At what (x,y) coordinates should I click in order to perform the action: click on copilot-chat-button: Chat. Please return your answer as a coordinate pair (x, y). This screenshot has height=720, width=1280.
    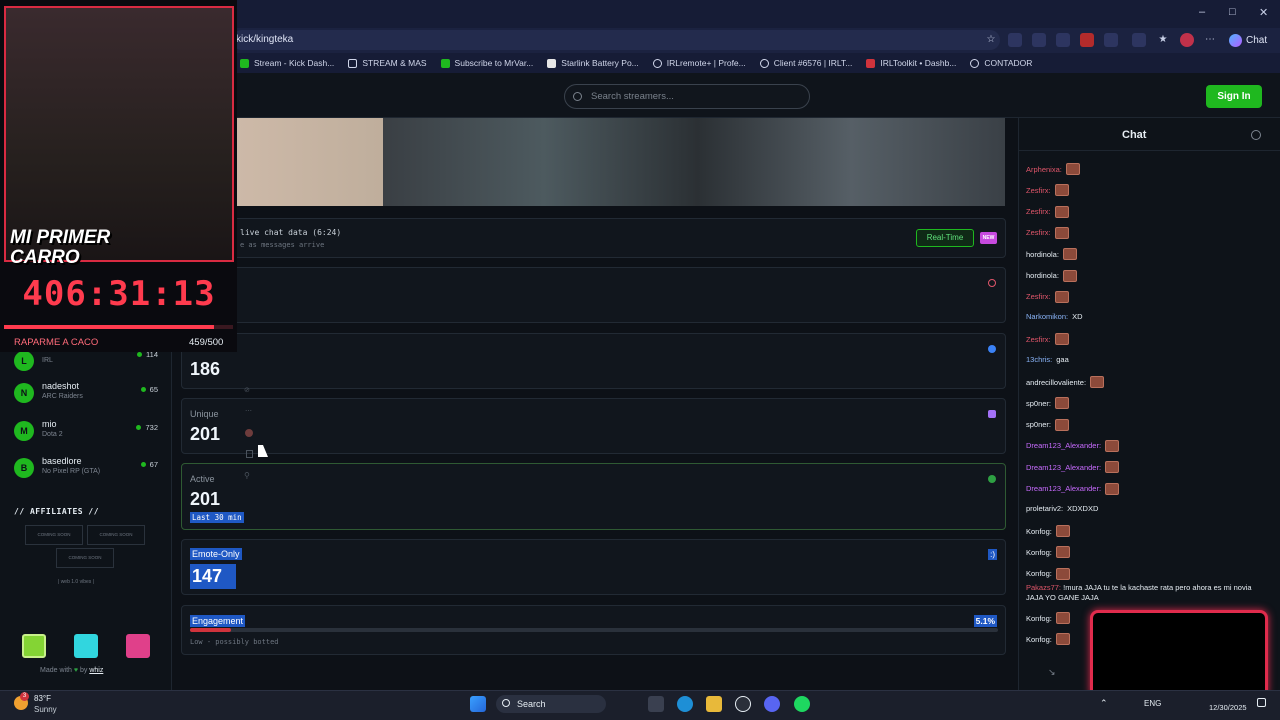
    Looking at the image, I should click on (1248, 40).